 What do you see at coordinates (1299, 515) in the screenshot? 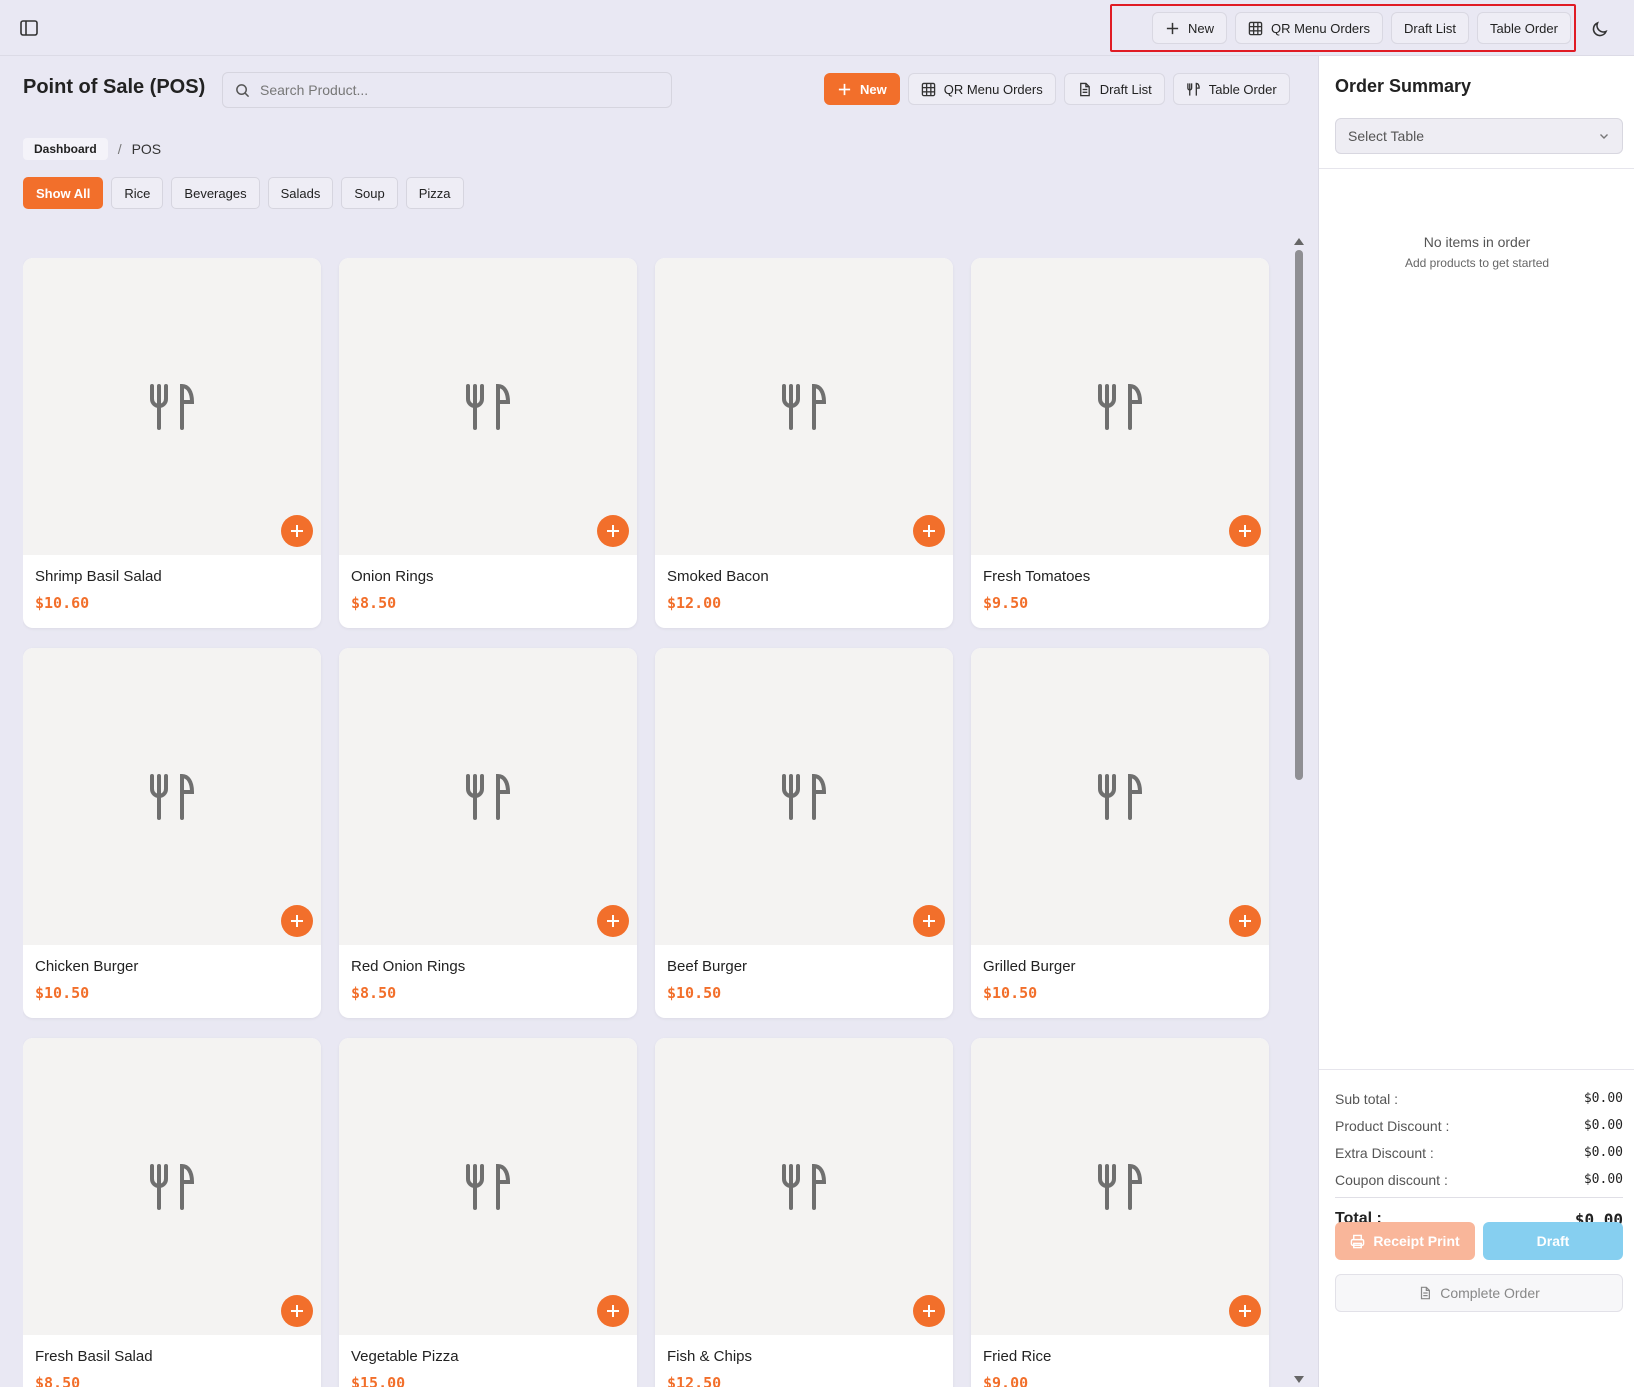
I see `scrollbar-thumb` at bounding box center [1299, 515].